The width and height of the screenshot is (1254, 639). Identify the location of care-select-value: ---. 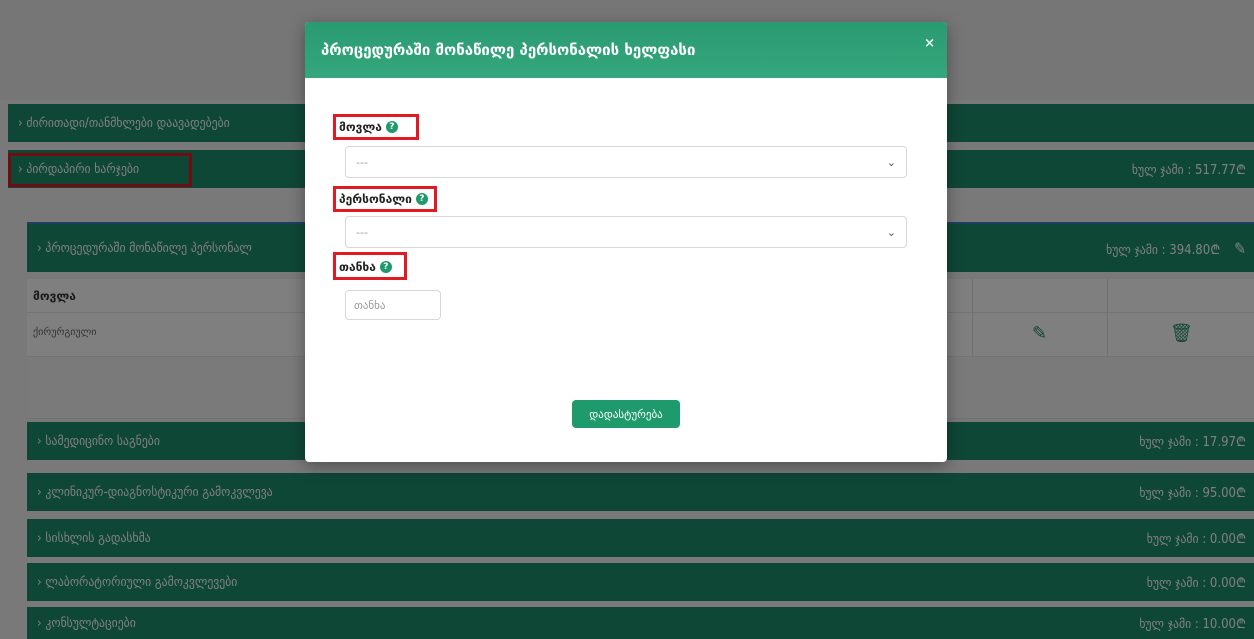
(362, 162).